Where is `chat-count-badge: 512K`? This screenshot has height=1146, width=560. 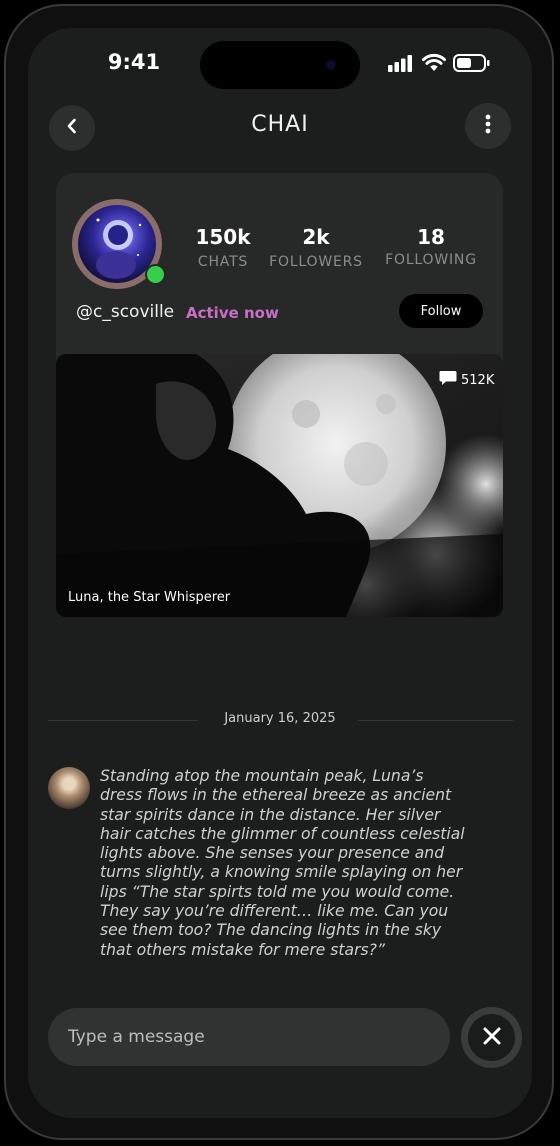
chat-count-badge: 512K is located at coordinates (466, 380).